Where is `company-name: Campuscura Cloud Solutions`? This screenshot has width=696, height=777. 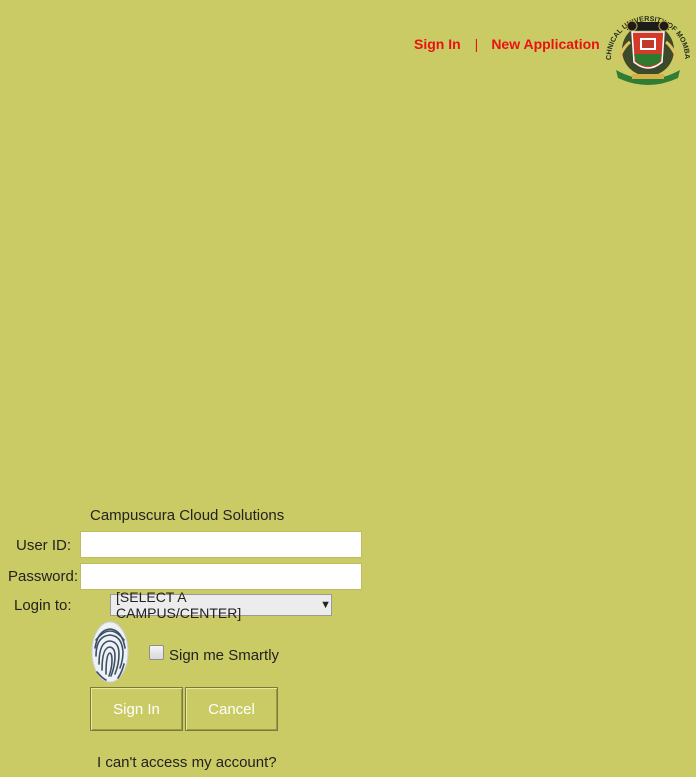 company-name: Campuscura Cloud Solutions is located at coordinates (187, 515).